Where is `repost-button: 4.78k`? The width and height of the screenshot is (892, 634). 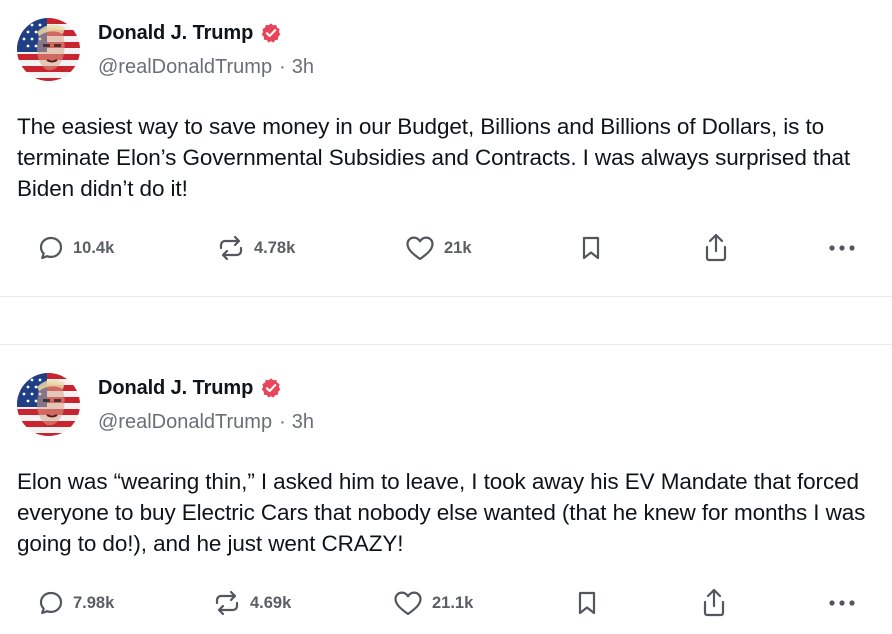
repost-button: 4.78k is located at coordinates (255, 248).